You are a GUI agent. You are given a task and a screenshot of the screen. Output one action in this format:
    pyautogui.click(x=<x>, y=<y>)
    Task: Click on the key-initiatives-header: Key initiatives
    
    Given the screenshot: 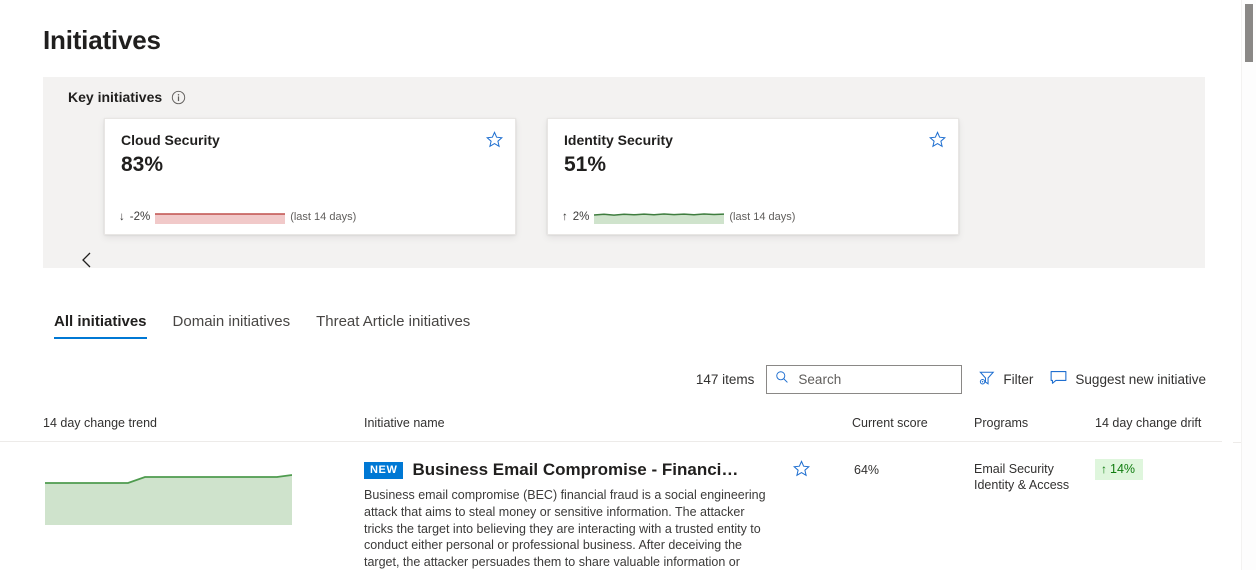 What is the action you would take?
    pyautogui.click(x=127, y=97)
    